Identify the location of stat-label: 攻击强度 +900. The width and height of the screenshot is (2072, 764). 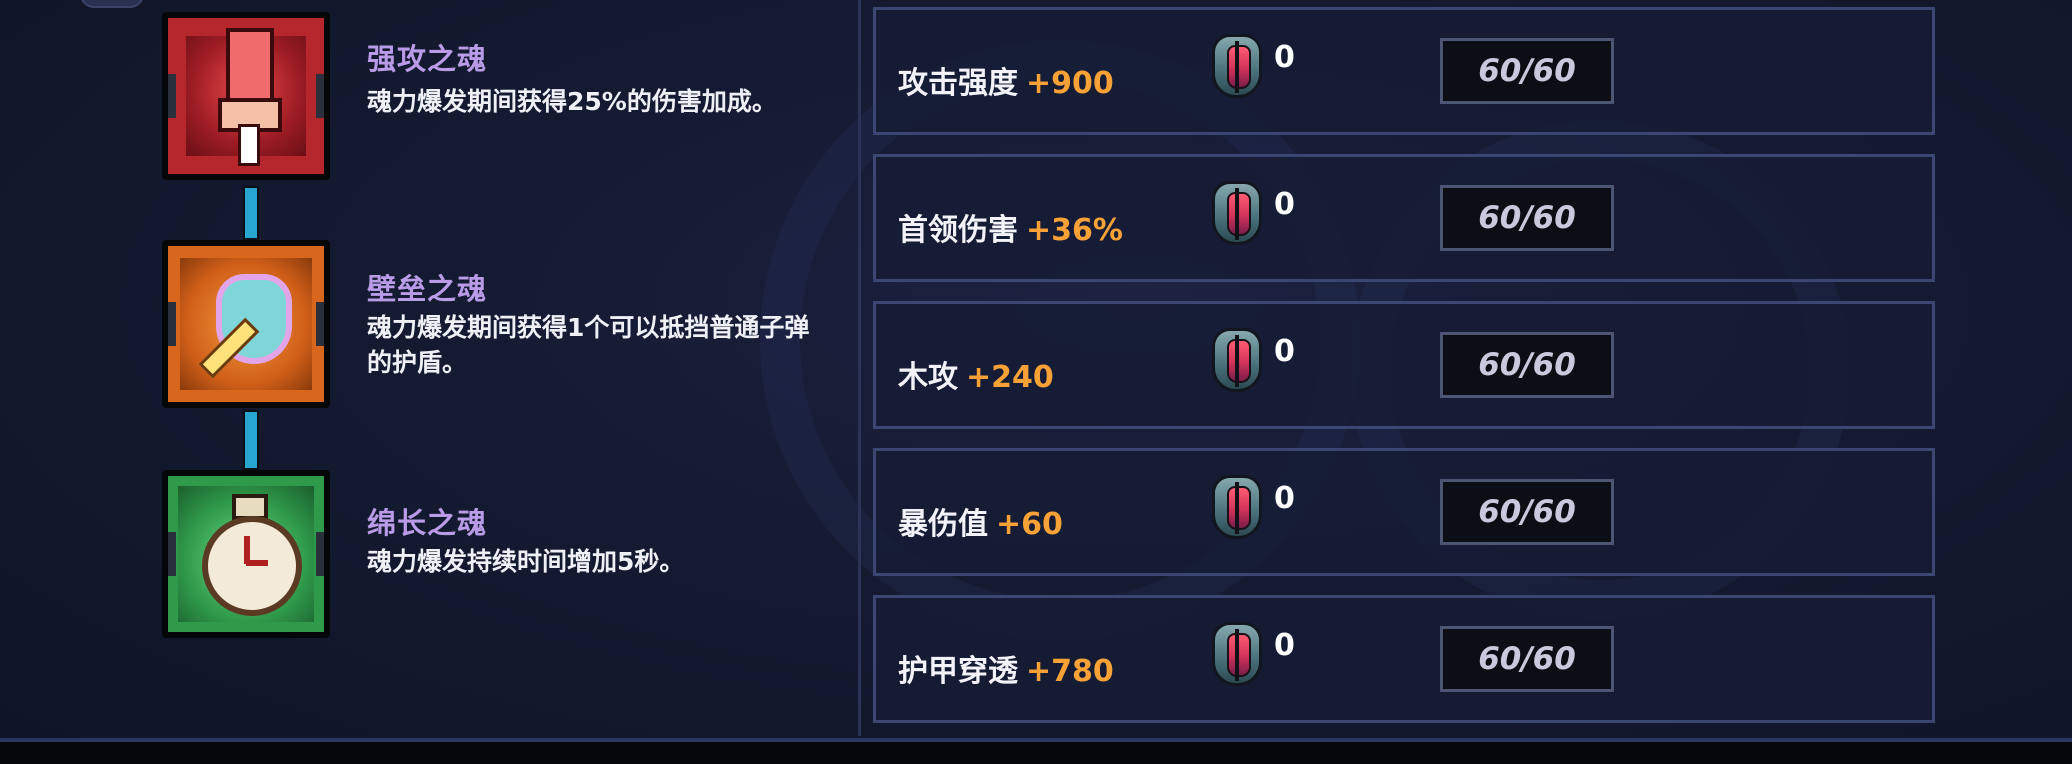
(1006, 83).